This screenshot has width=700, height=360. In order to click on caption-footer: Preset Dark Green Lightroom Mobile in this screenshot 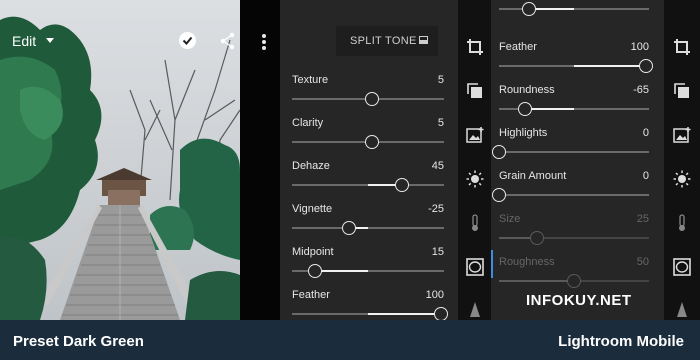, I will do `click(350, 340)`.